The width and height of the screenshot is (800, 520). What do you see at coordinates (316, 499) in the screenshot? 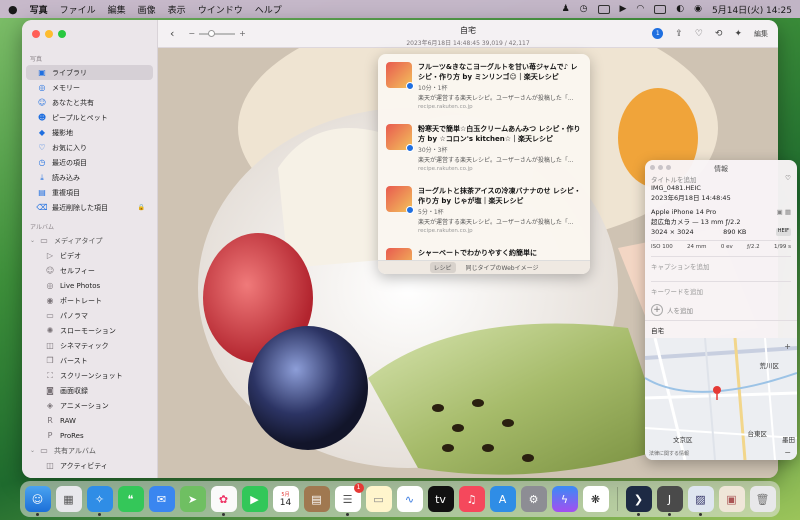
I see `notes-brown-icon: ▤` at bounding box center [316, 499].